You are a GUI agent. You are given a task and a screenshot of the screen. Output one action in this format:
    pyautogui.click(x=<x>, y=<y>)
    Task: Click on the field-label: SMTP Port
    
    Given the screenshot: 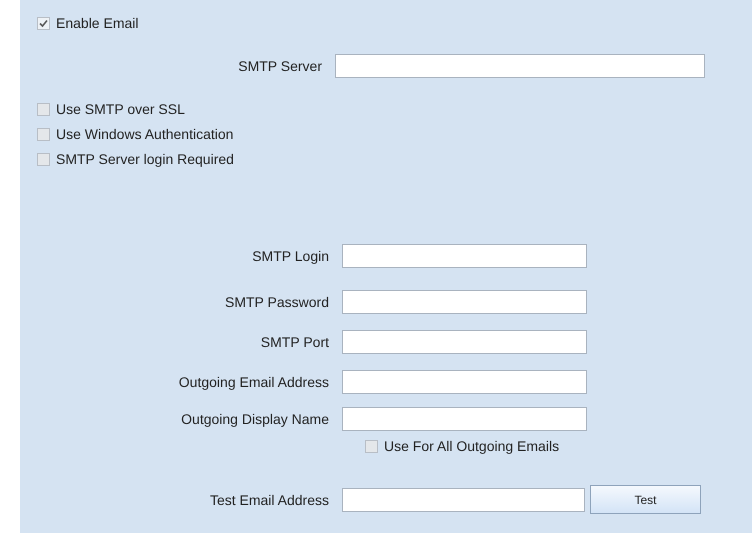 What is the action you would take?
    pyautogui.click(x=295, y=342)
    